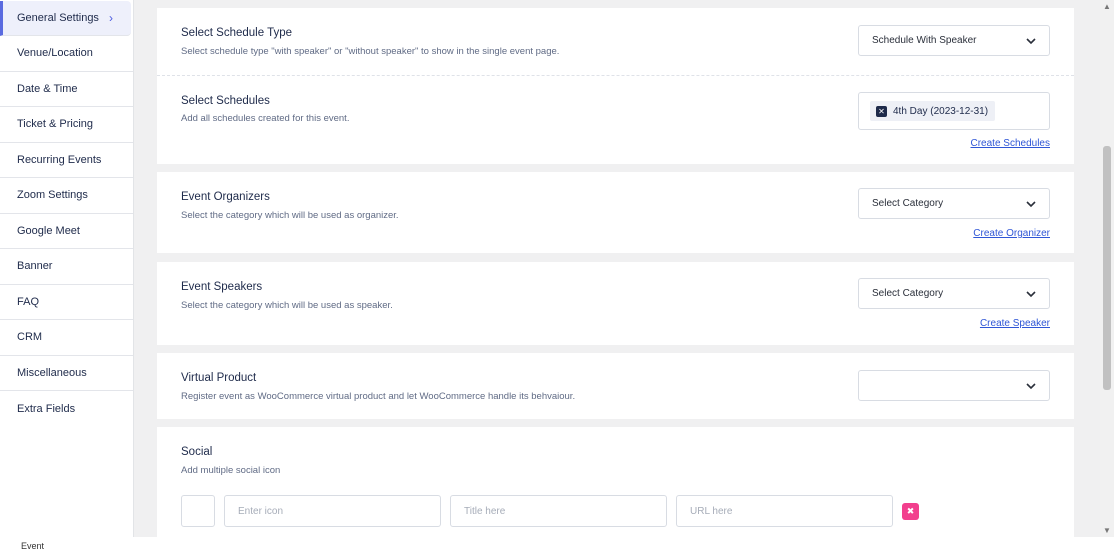 This screenshot has width=1114, height=550. Describe the element at coordinates (219, 378) in the screenshot. I see `virtual-product-title: Virtual Product` at that location.